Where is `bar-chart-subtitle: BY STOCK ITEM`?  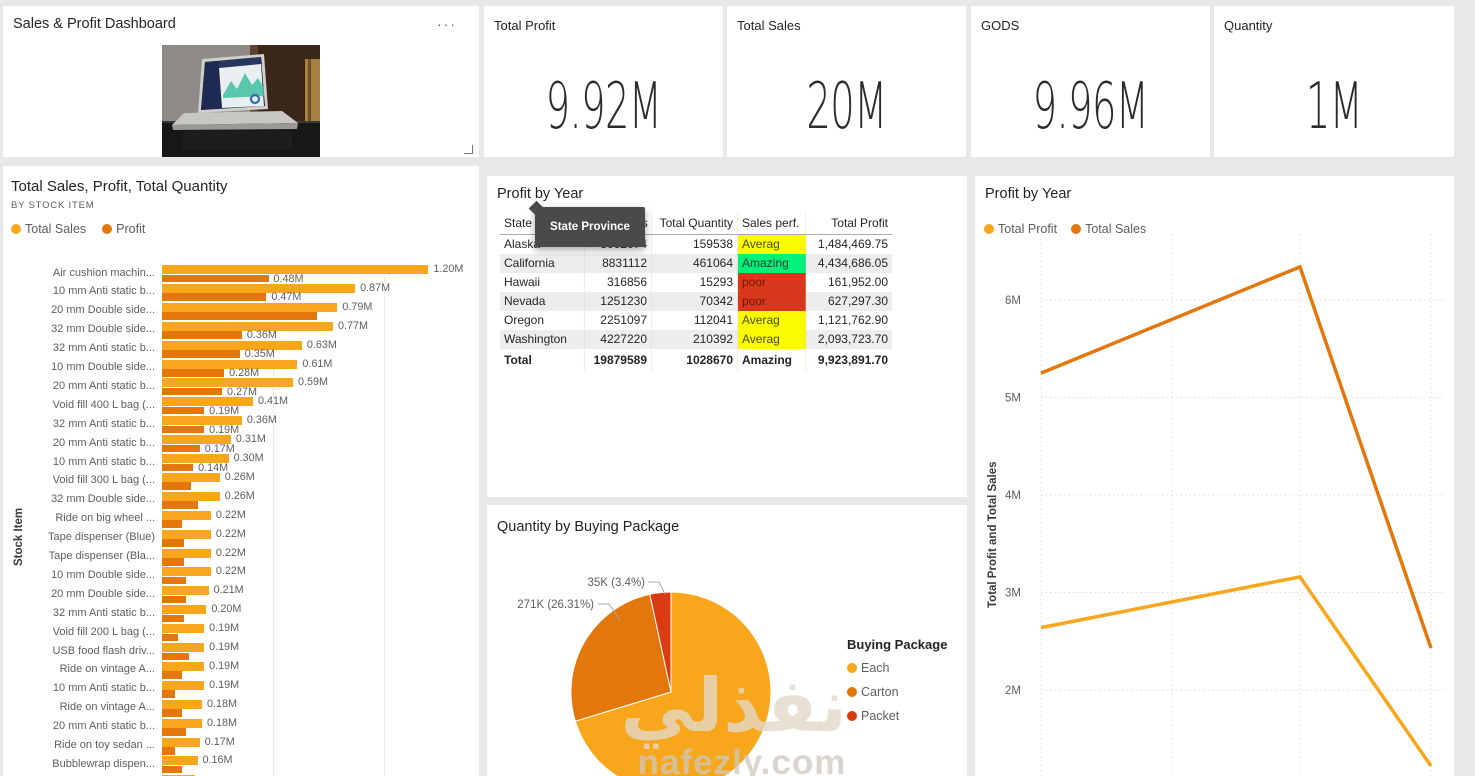
bar-chart-subtitle: BY STOCK ITEM is located at coordinates (53, 205).